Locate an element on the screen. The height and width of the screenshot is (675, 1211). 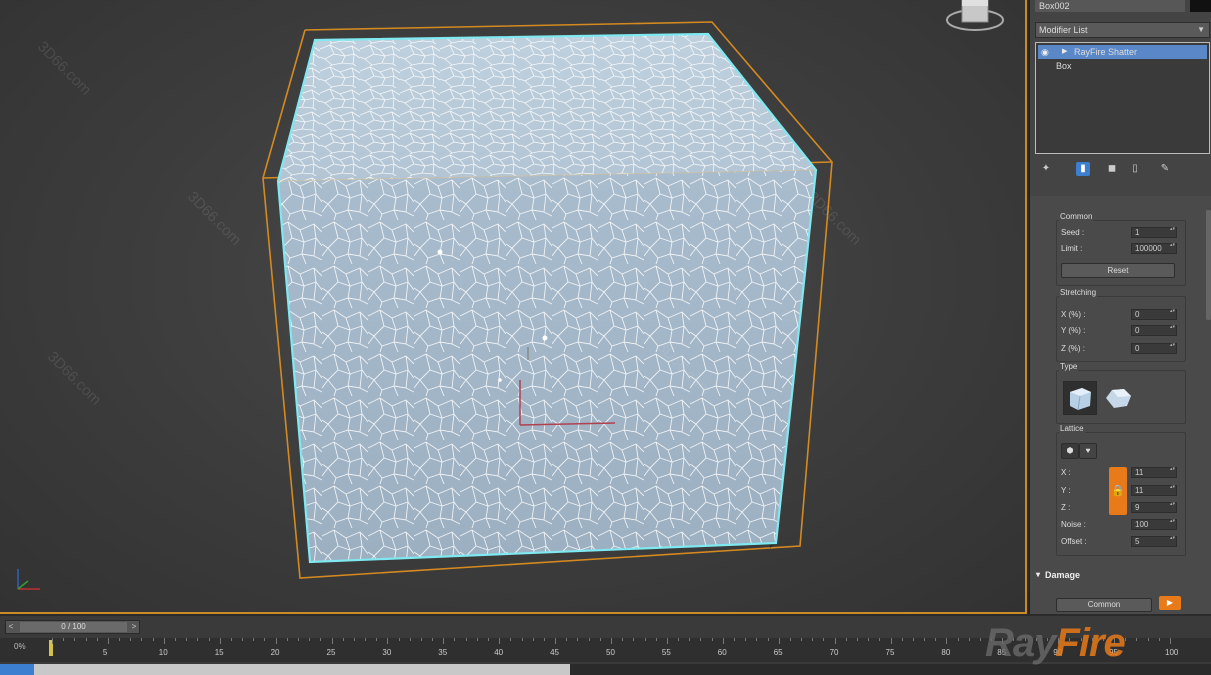
damage-common-button: Common is located at coordinates (1104, 605).